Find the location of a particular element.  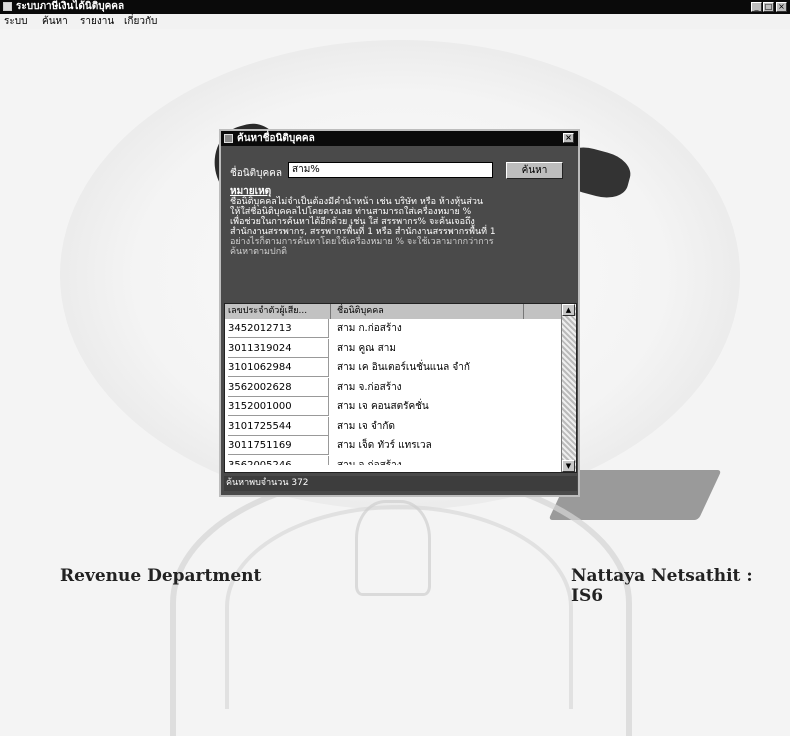

search-button: ค้นหา is located at coordinates (534, 170).